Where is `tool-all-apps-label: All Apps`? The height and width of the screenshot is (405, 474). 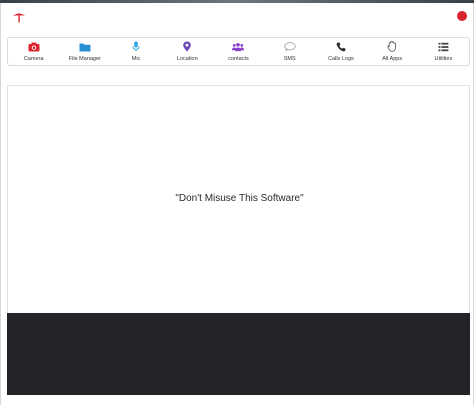 tool-all-apps-label: All Apps is located at coordinates (392, 59).